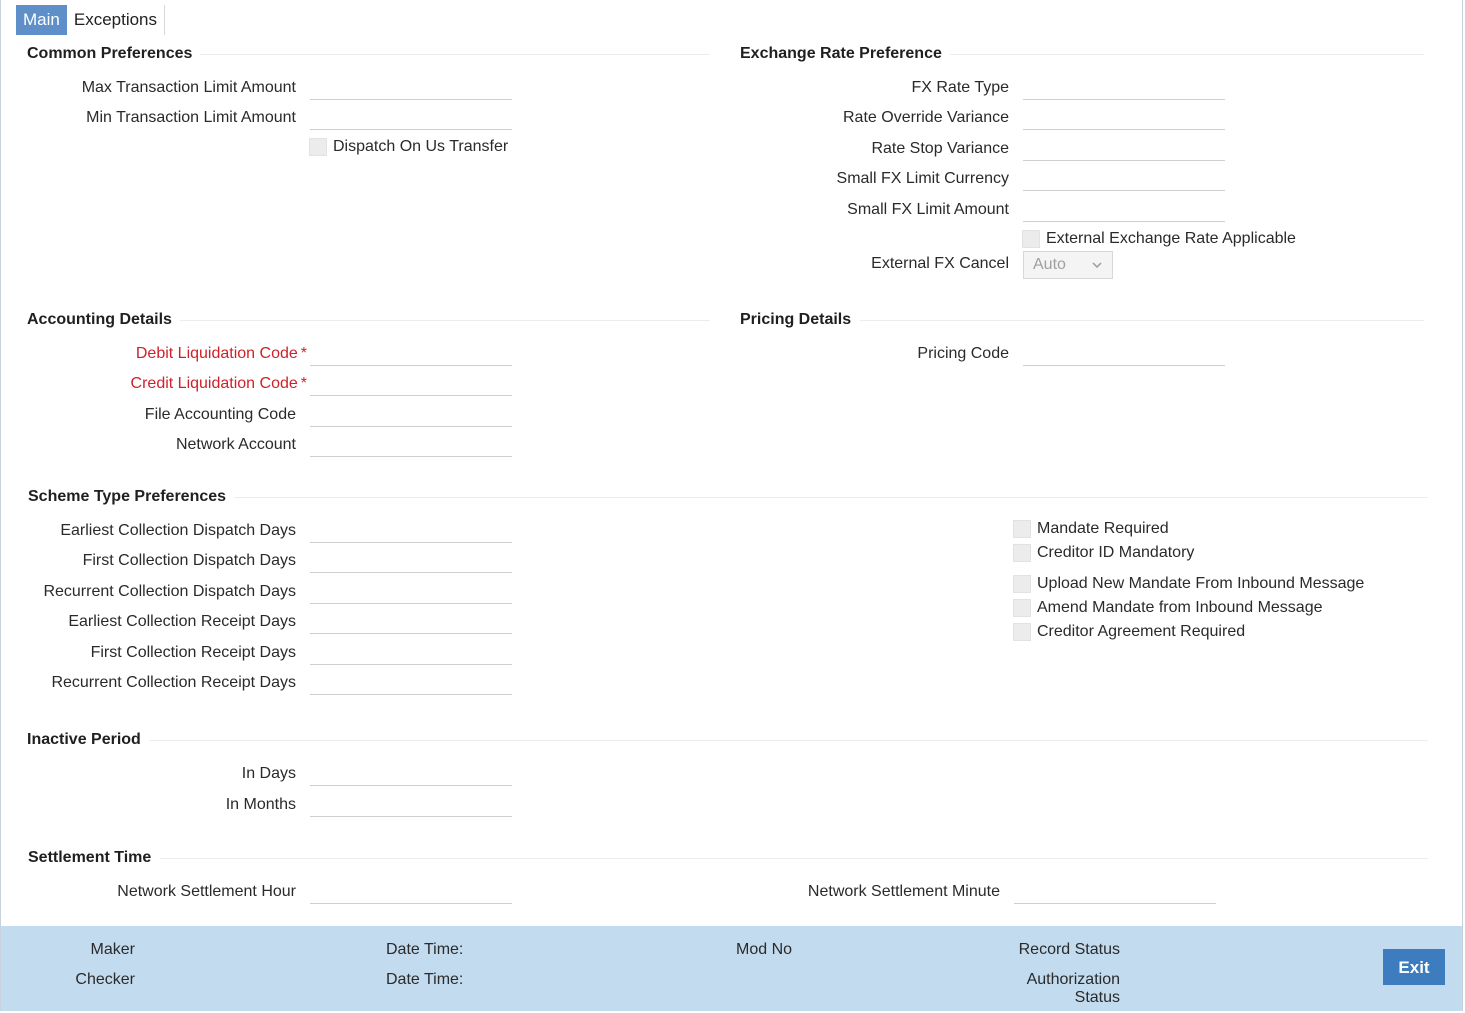  Describe the element at coordinates (99, 319) in the screenshot. I see `accounting-details-title: Accounting Details` at that location.